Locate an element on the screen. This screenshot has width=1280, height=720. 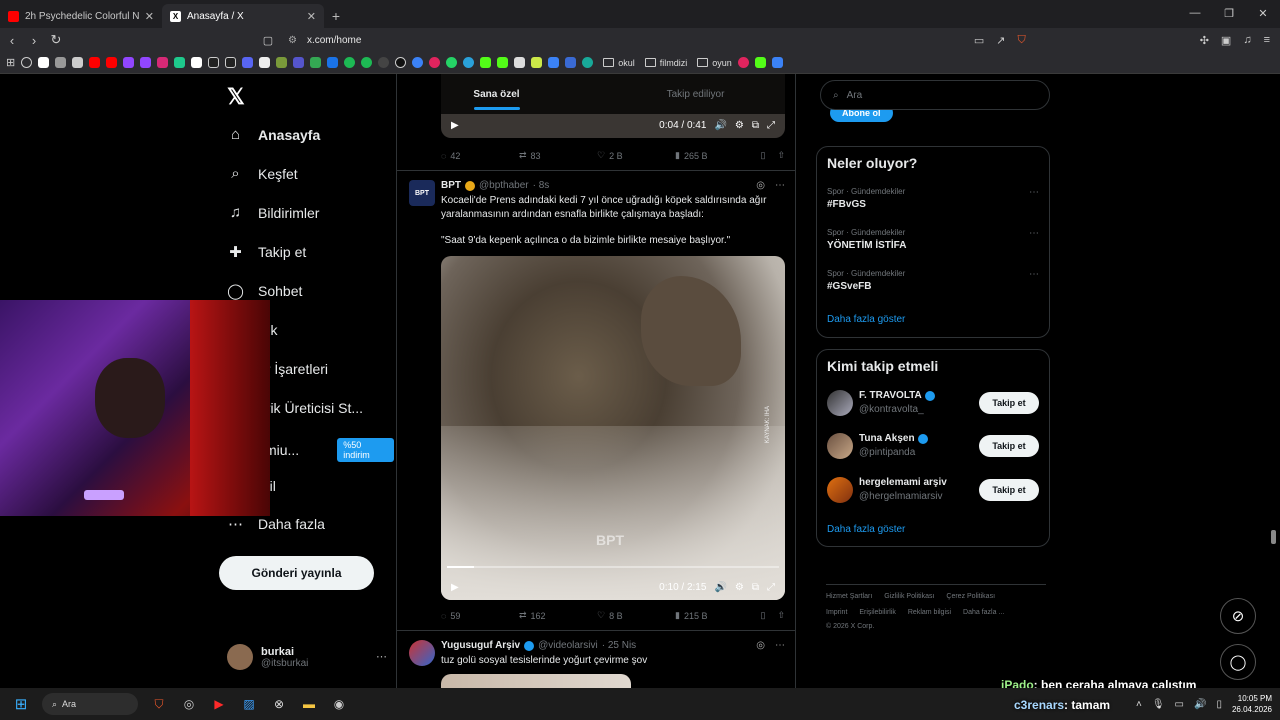
github-bookmark-icon is located at coordinates (401, 62).